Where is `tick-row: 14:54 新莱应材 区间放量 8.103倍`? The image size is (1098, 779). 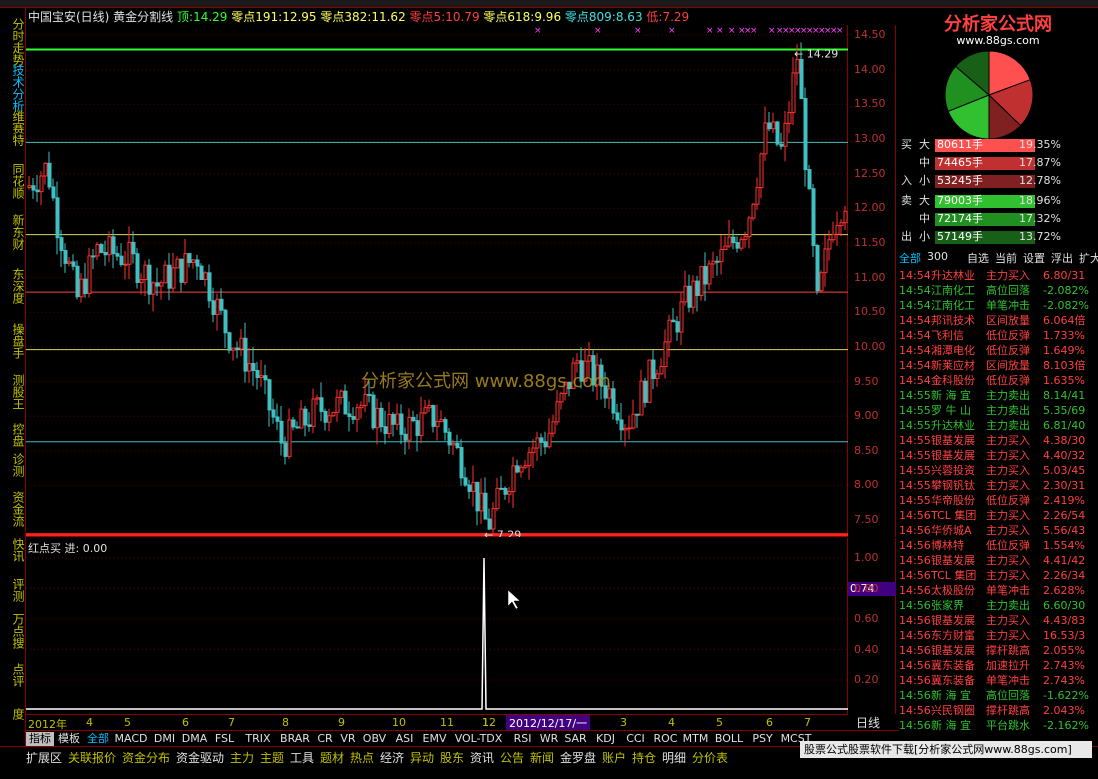
tick-row: 14:54 新莱应材 区间放量 8.103倍 is located at coordinates (997, 365).